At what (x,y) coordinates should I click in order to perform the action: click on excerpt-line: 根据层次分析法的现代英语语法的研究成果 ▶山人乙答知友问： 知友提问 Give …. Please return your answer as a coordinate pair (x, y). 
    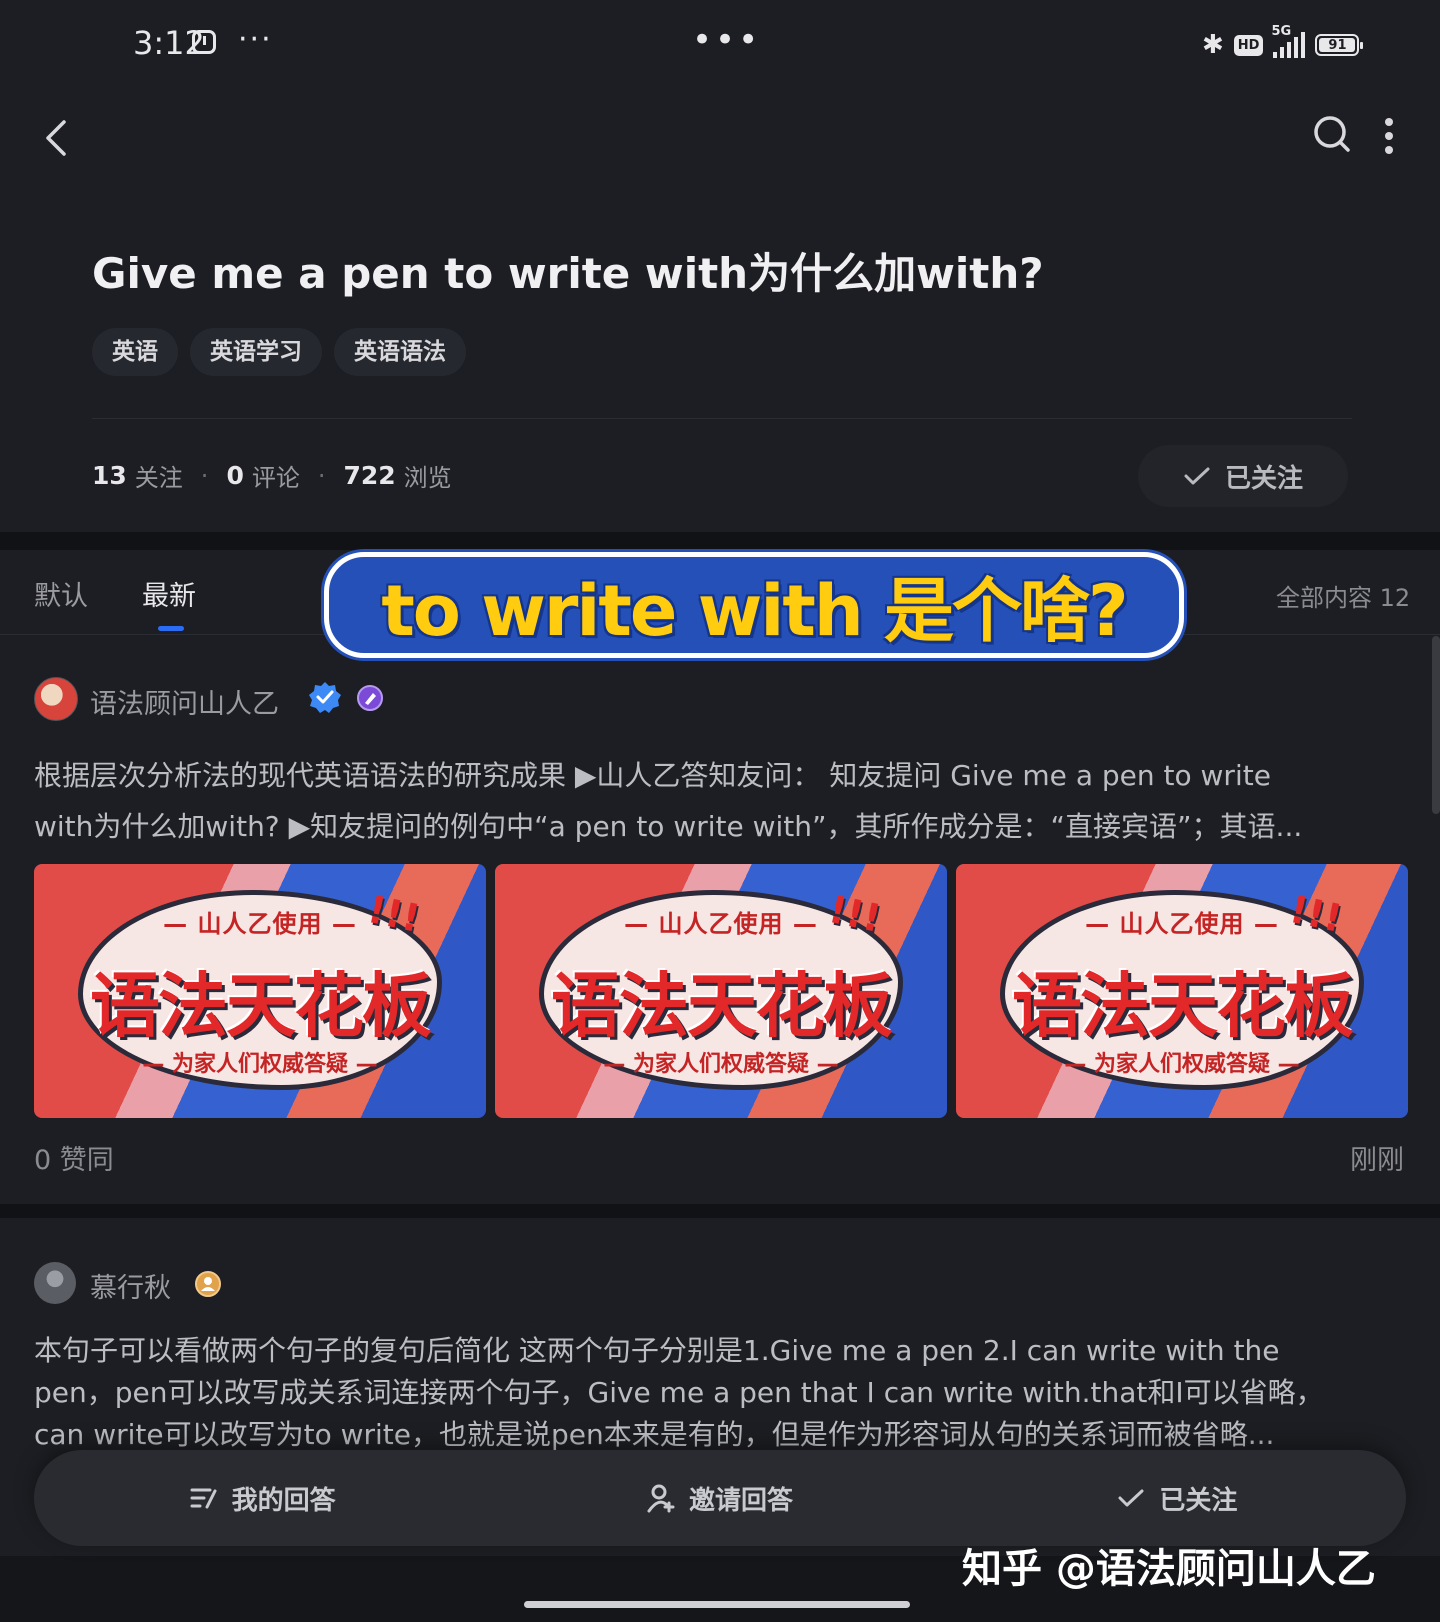
    Looking at the image, I should click on (652, 775).